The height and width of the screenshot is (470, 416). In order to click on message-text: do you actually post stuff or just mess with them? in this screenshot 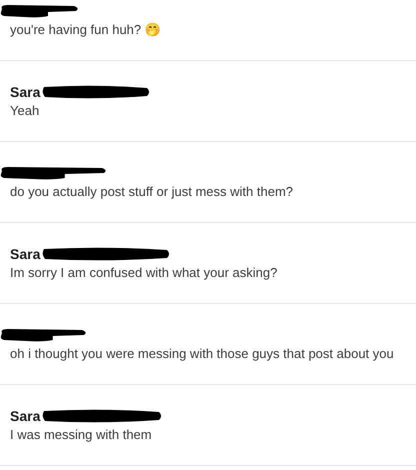, I will do `click(152, 192)`.